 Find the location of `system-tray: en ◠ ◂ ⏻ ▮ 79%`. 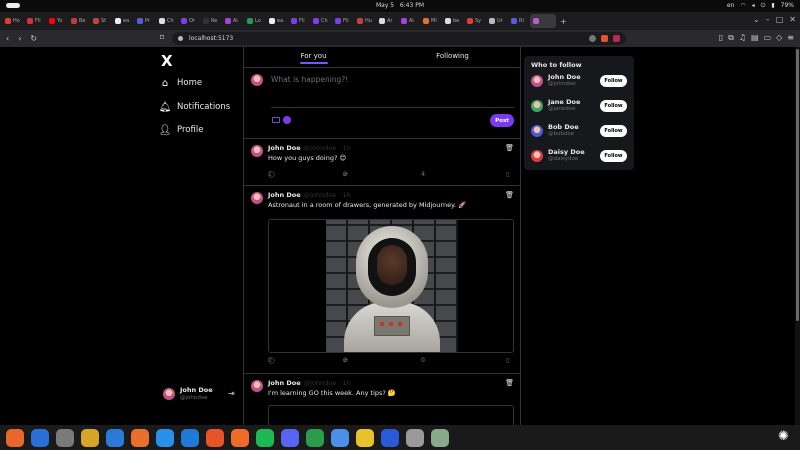

system-tray: en ◠ ◂ ⏻ ▮ 79% is located at coordinates (760, 6).